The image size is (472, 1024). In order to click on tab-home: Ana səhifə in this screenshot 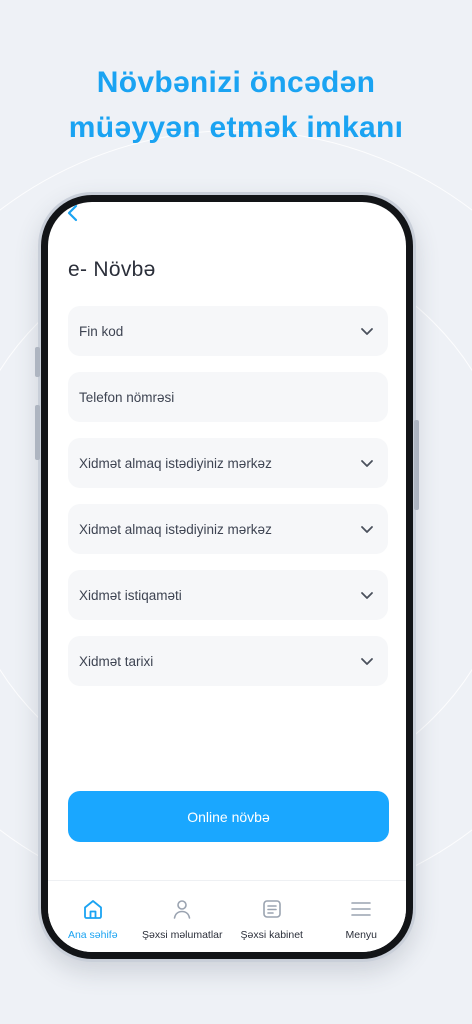, I will do `click(93, 916)`.